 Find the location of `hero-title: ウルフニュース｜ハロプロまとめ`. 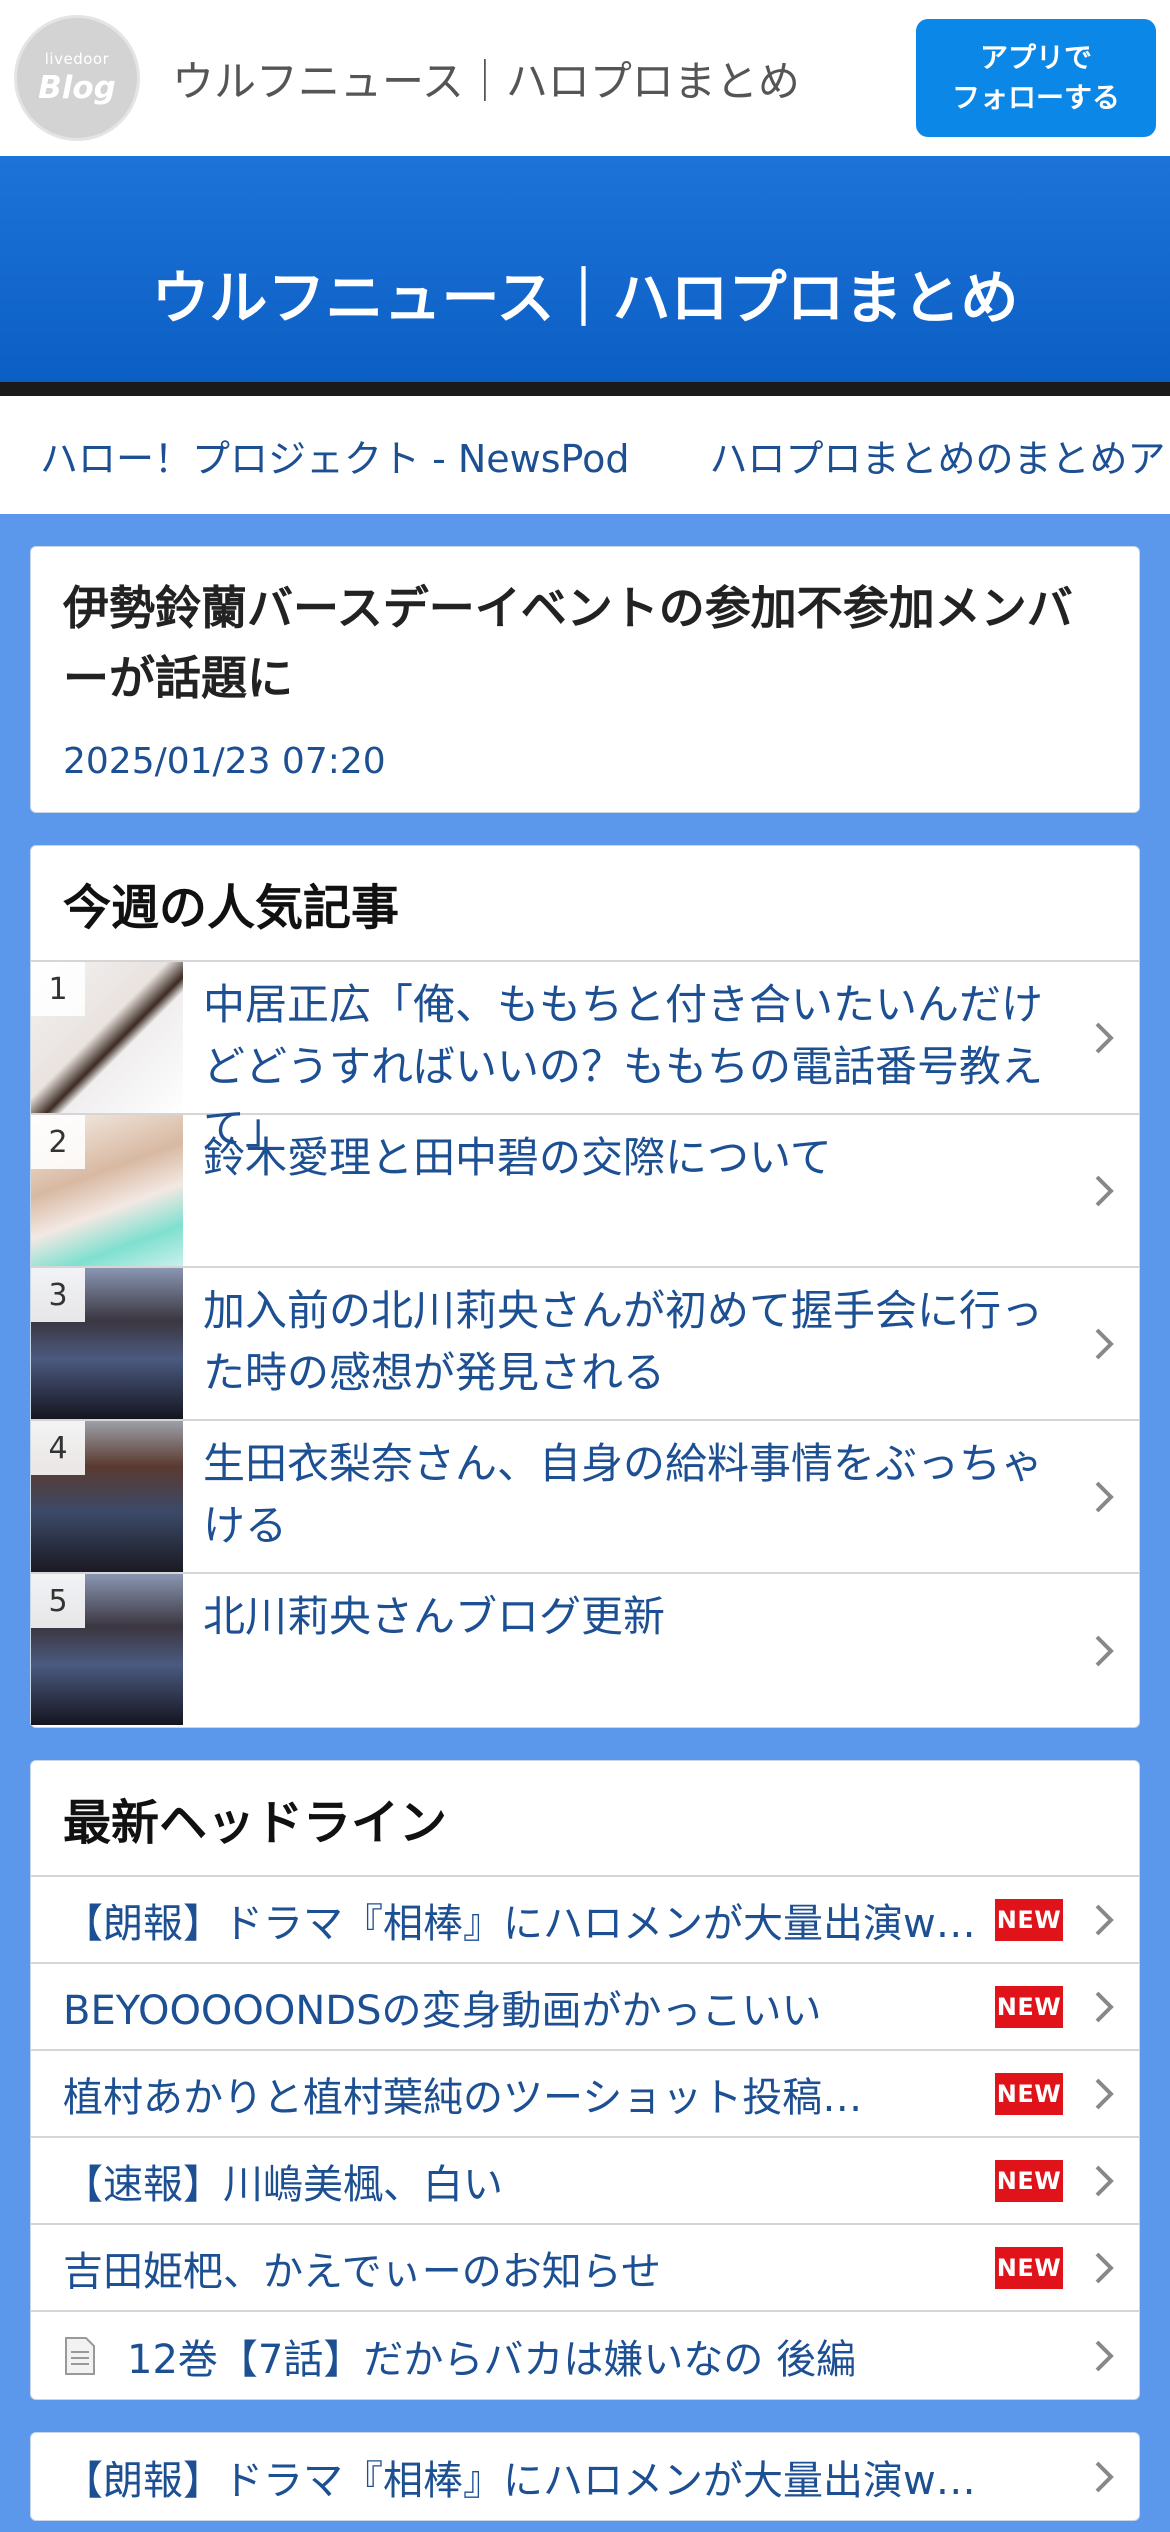

hero-title: ウルフニュース｜ハロプロまとめ is located at coordinates (584, 293).